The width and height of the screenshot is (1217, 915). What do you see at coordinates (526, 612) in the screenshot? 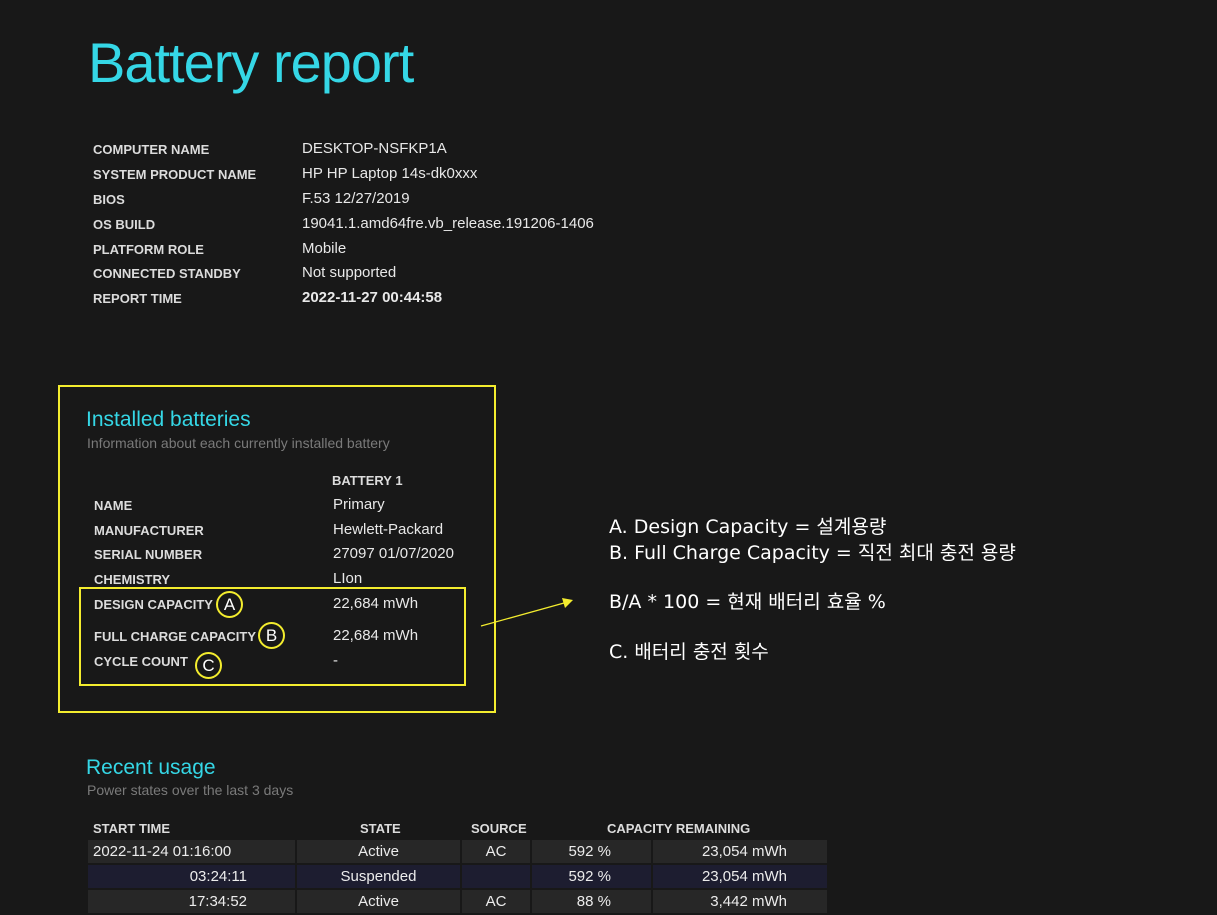
I see `annotation-arrow-icon` at bounding box center [526, 612].